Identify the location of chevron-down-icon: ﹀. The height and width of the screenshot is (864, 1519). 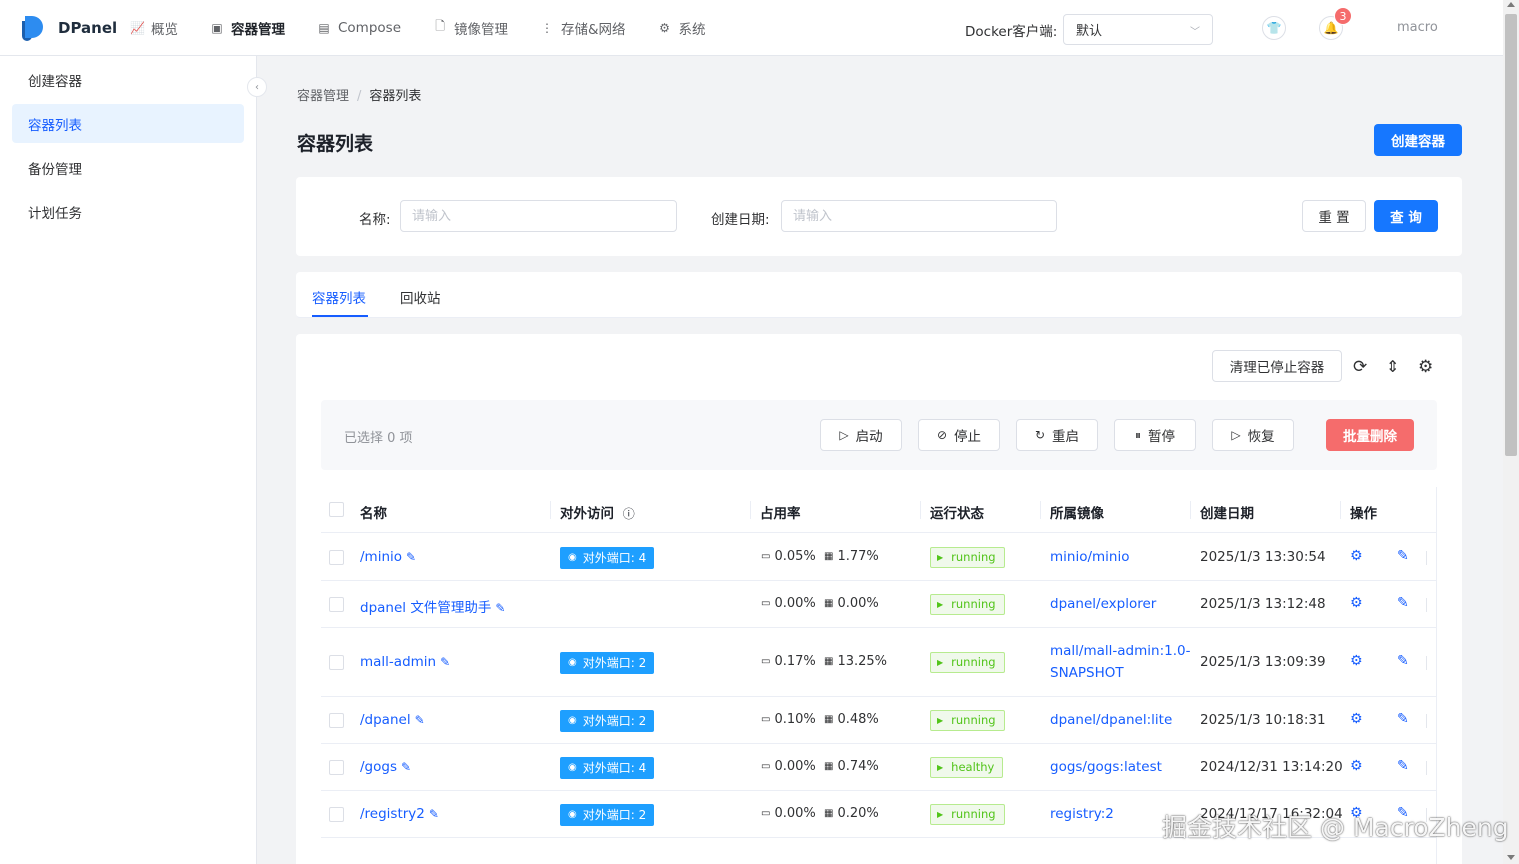
(1195, 32).